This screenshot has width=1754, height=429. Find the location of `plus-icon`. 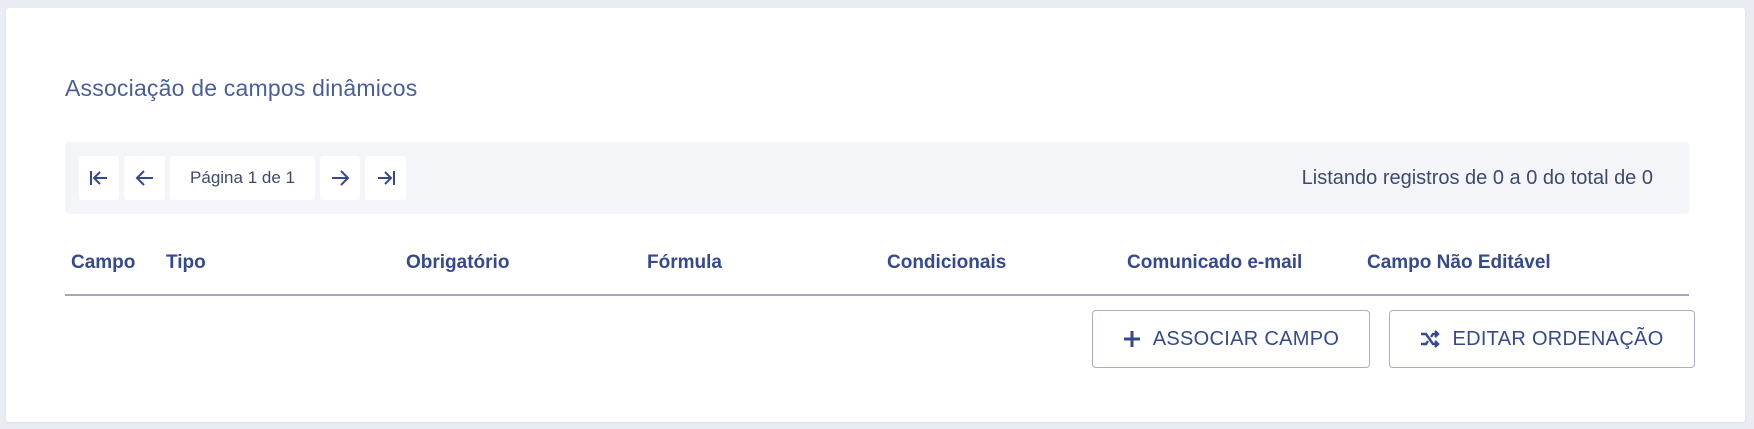

plus-icon is located at coordinates (1131, 339).